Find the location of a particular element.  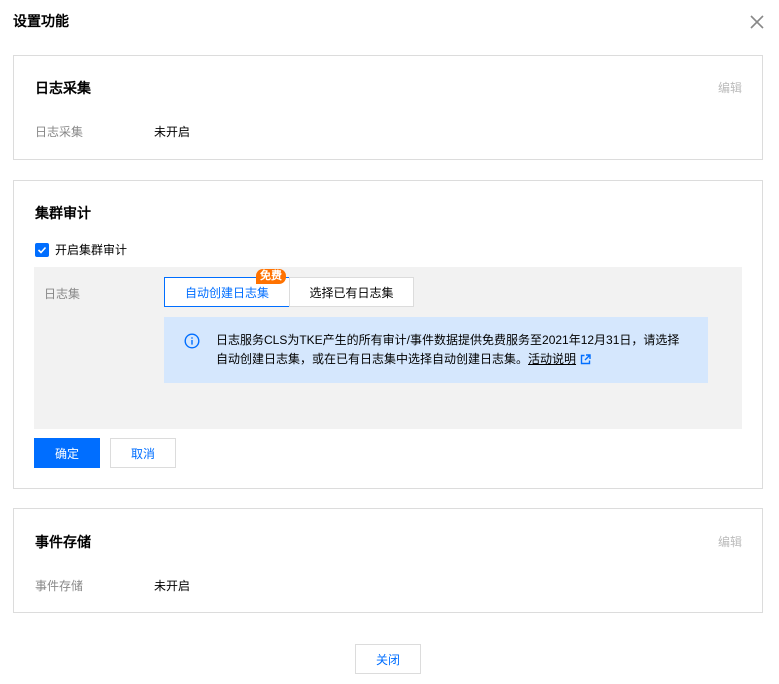

event-storage-label: 事件存储 is located at coordinates (59, 586).